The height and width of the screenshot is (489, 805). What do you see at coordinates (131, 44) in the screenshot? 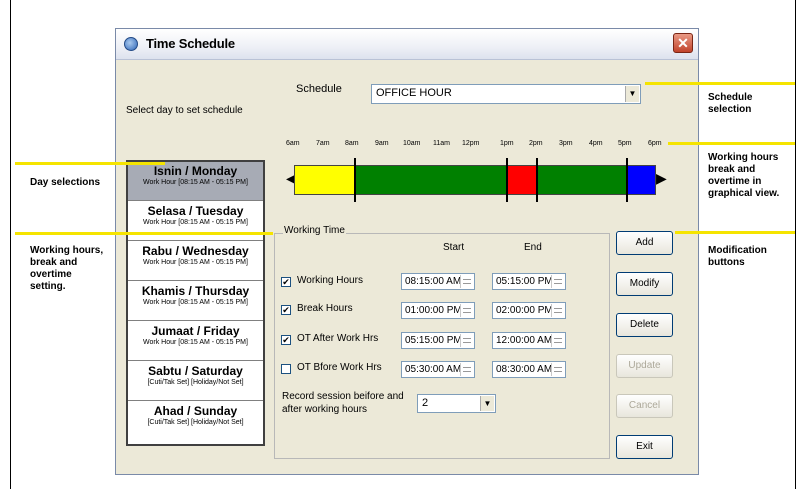
I see `clock-icon` at bounding box center [131, 44].